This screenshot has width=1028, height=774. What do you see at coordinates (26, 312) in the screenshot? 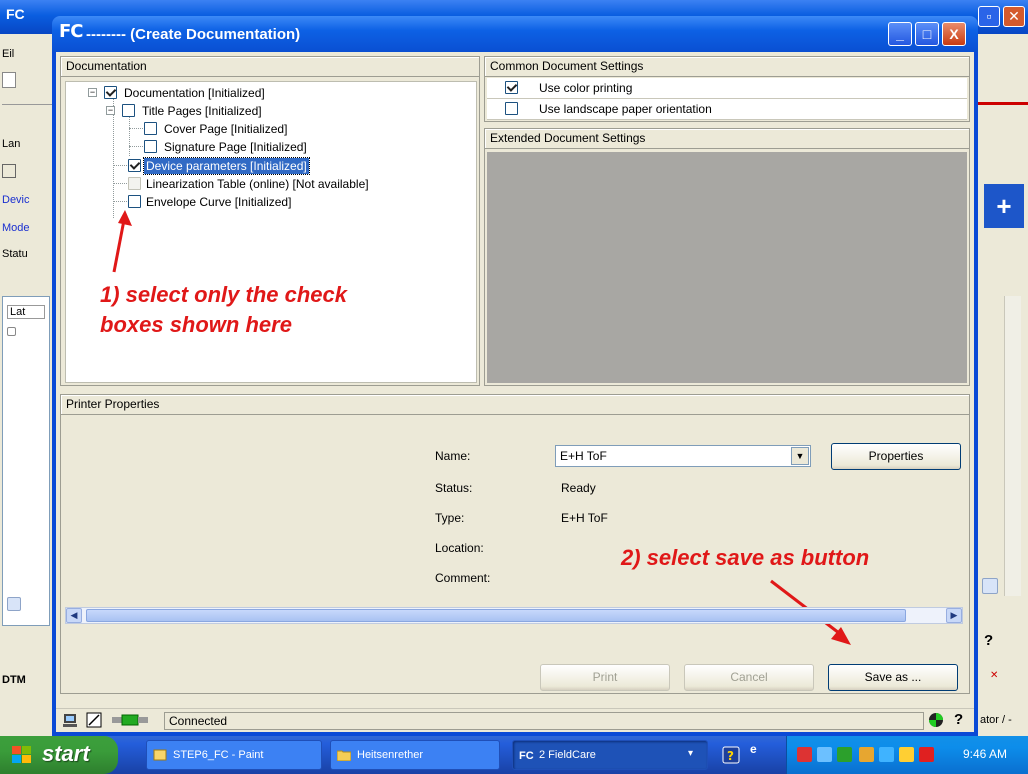
I see `background-column-header: Lat` at bounding box center [26, 312].